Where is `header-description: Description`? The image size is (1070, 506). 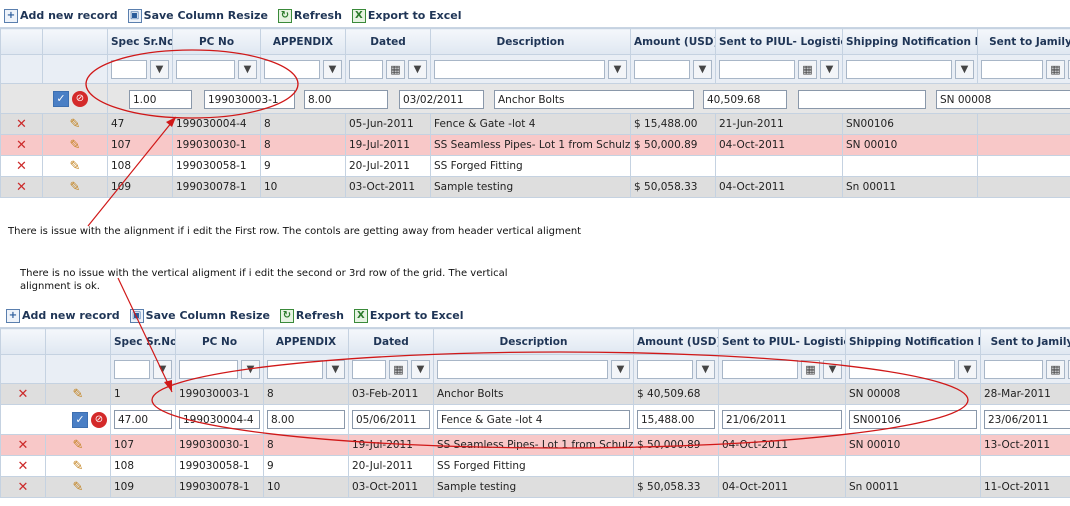
header-description: Description is located at coordinates (533, 341).